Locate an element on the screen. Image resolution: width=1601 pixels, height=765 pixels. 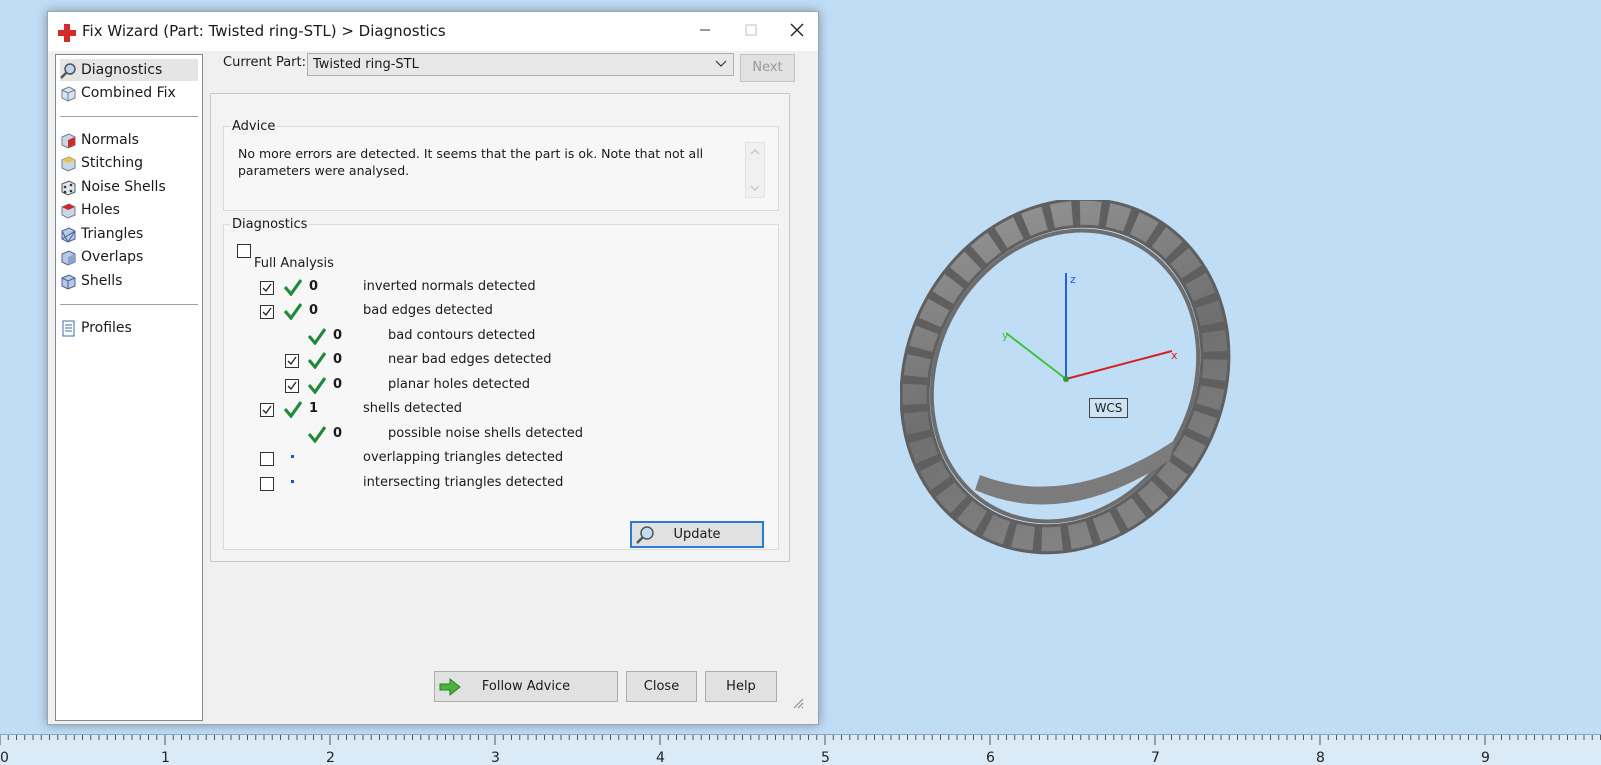
red-cross-icon is located at coordinates (67, 33).